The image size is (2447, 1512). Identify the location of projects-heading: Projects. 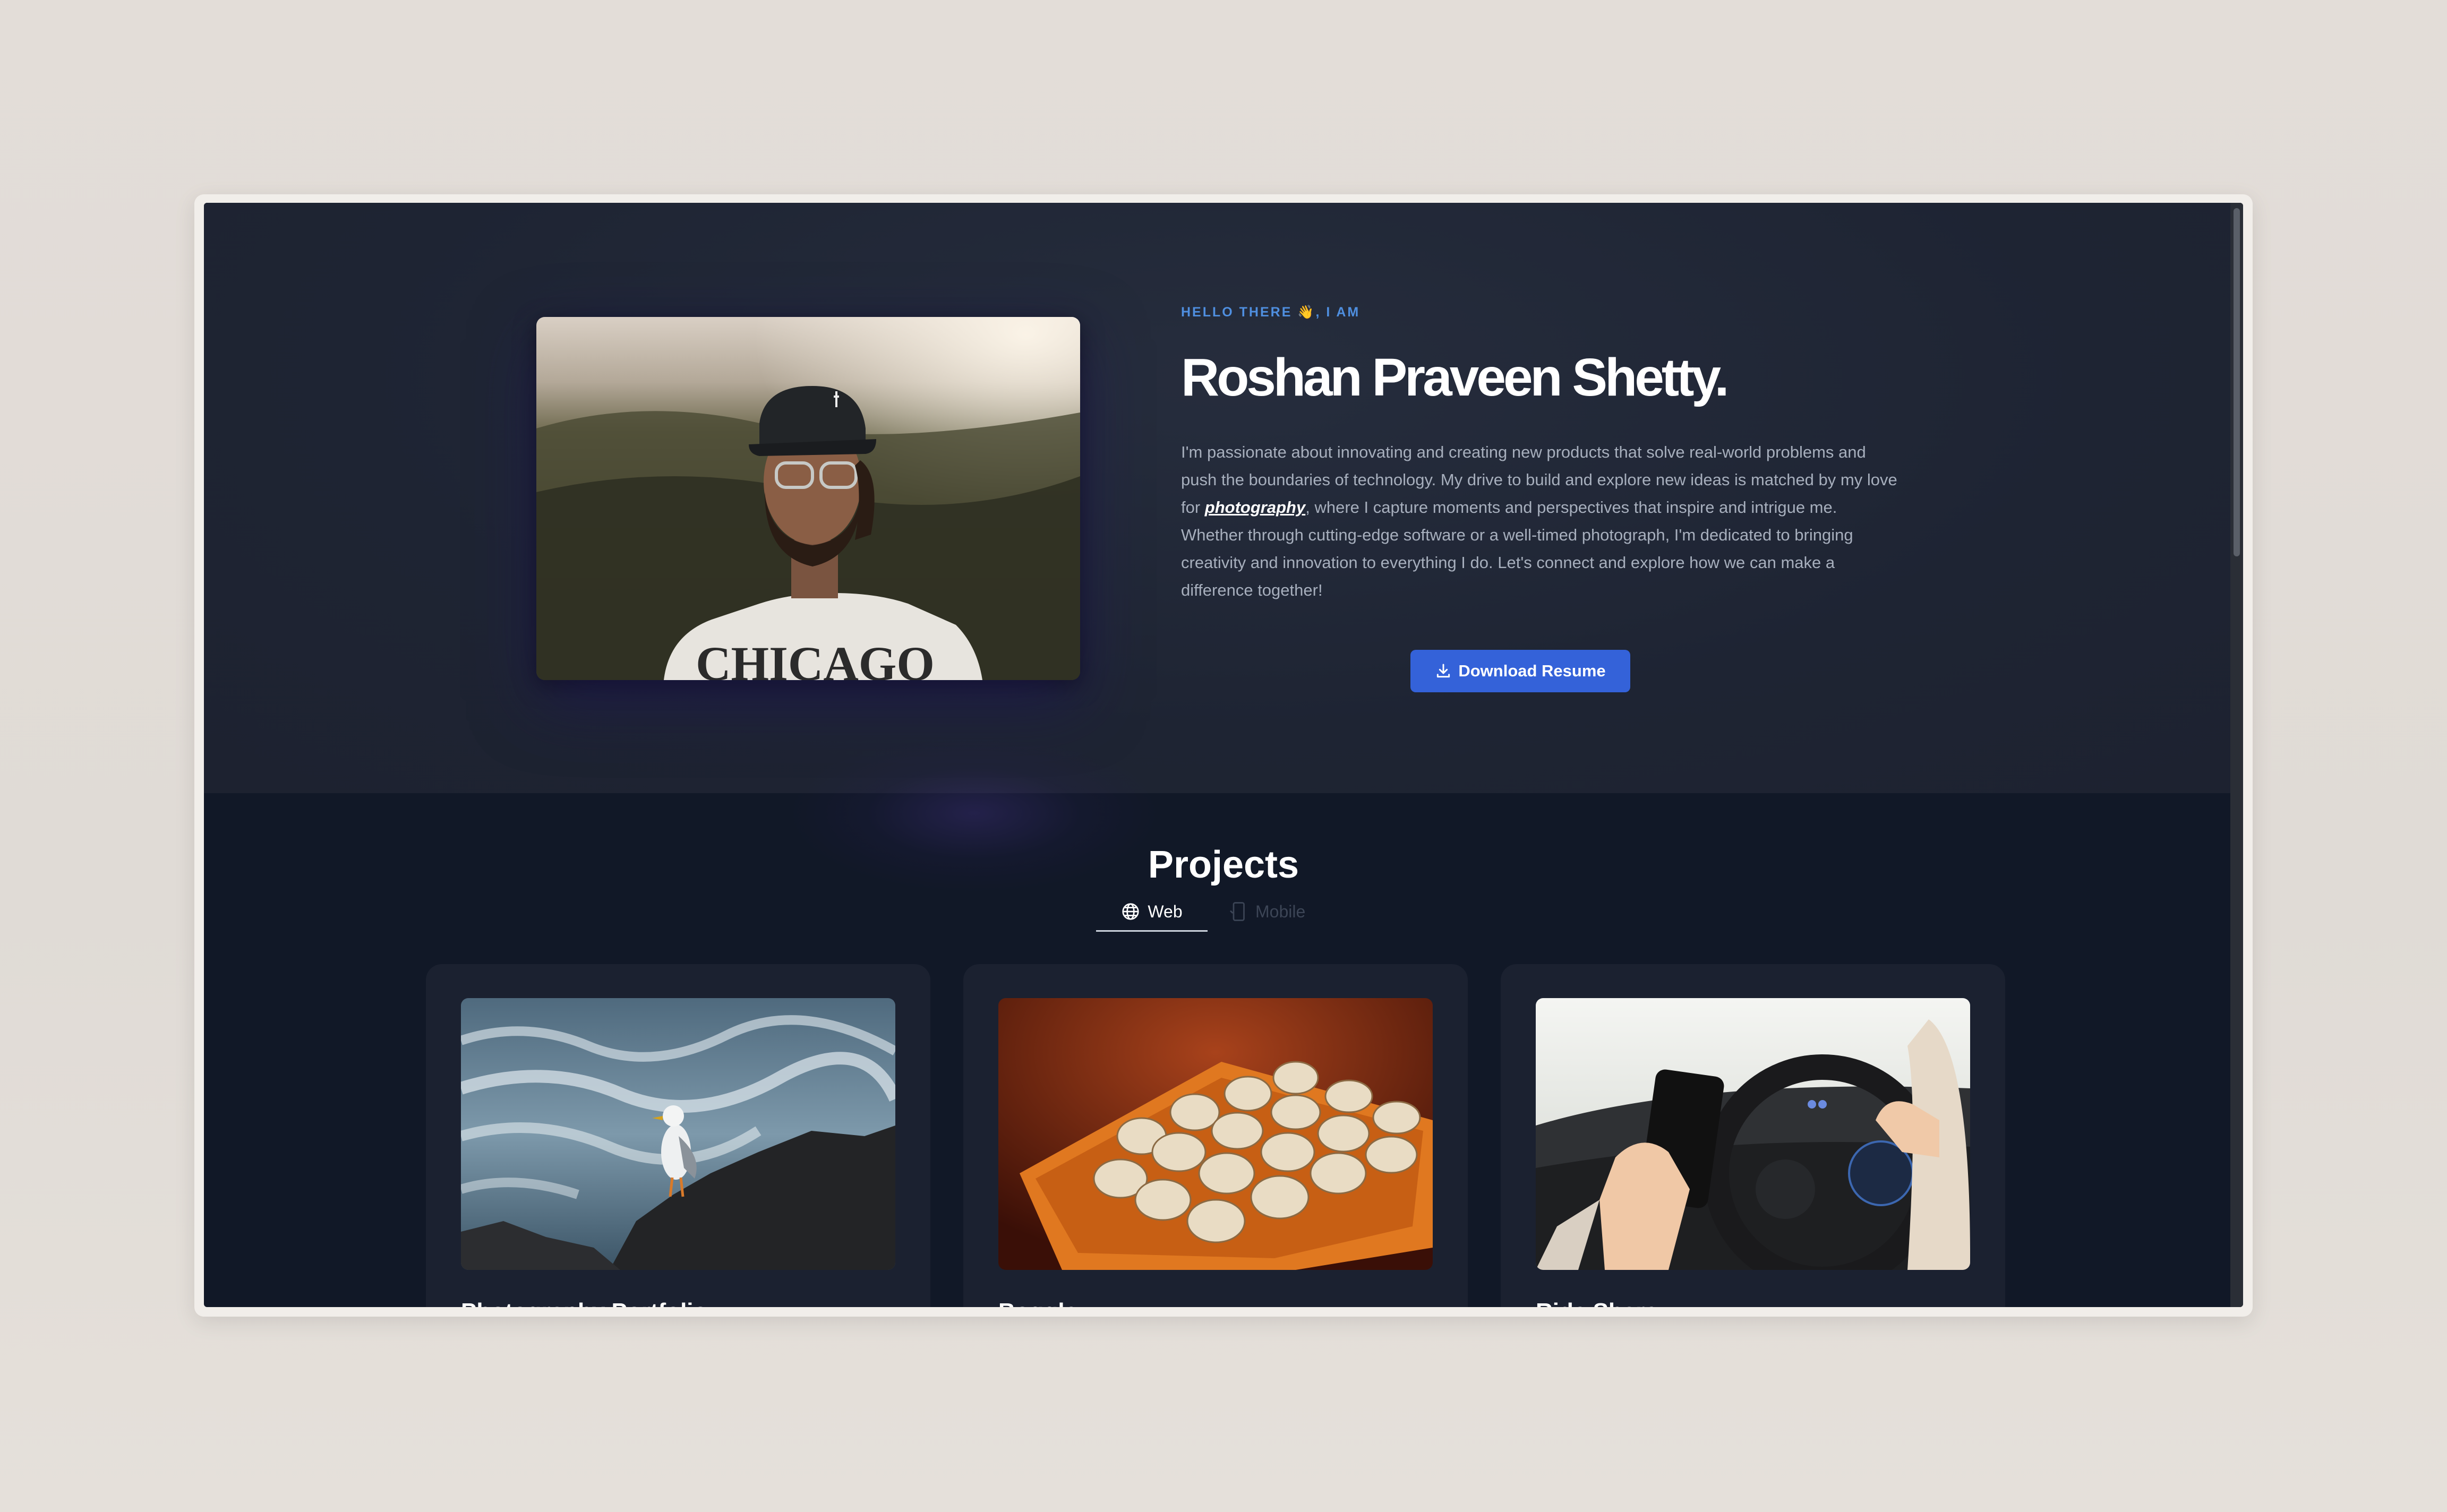
(1223, 865).